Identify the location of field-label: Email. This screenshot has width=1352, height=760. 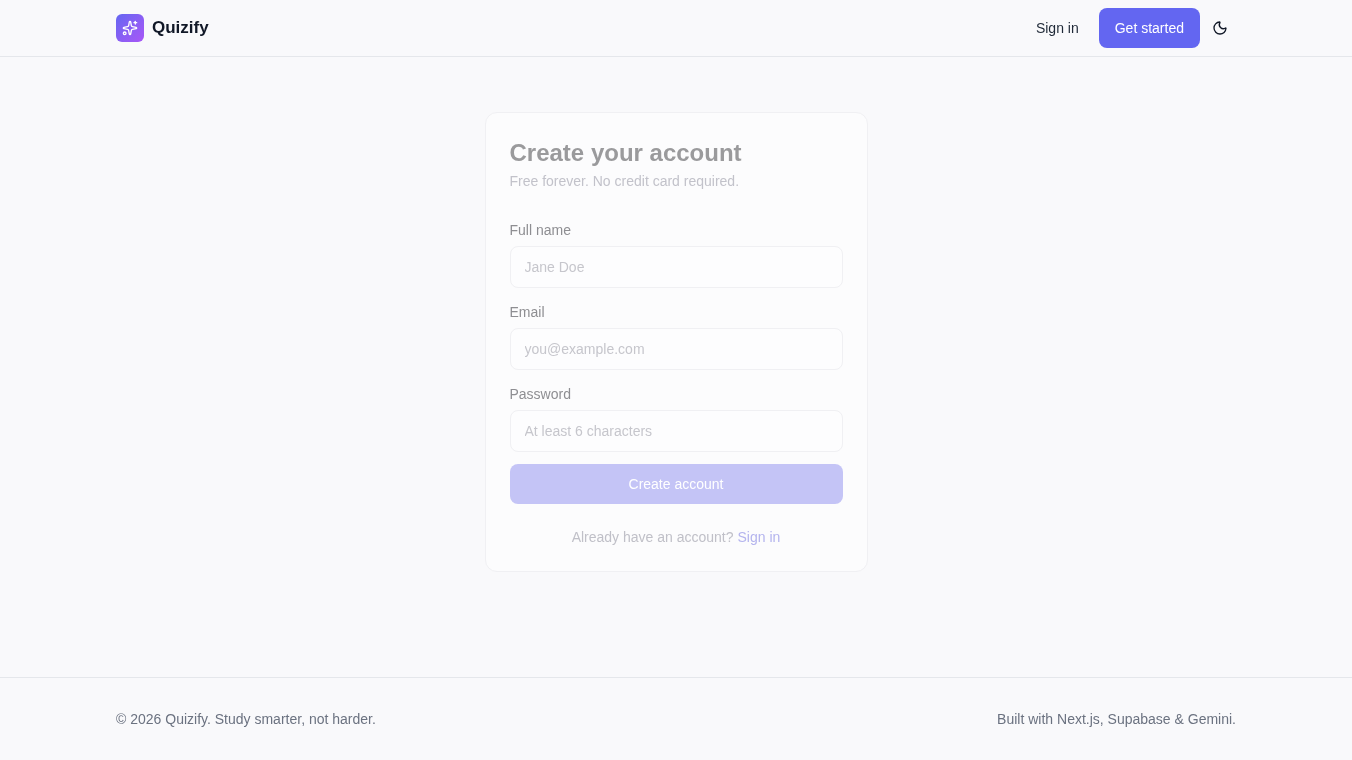
(527, 312).